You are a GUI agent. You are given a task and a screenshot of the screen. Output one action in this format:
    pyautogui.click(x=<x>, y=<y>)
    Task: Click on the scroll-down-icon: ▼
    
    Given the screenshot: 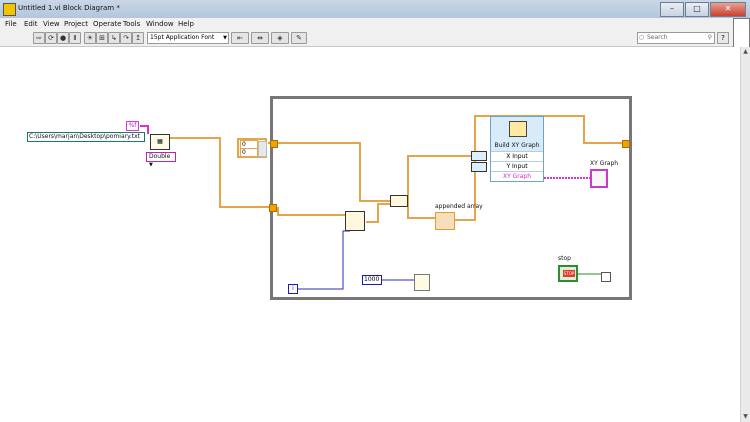 What is the action you would take?
    pyautogui.click(x=745, y=417)
    